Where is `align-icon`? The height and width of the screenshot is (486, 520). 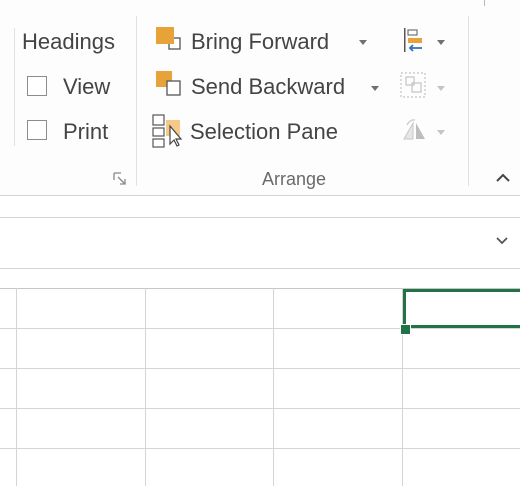 align-icon is located at coordinates (415, 40).